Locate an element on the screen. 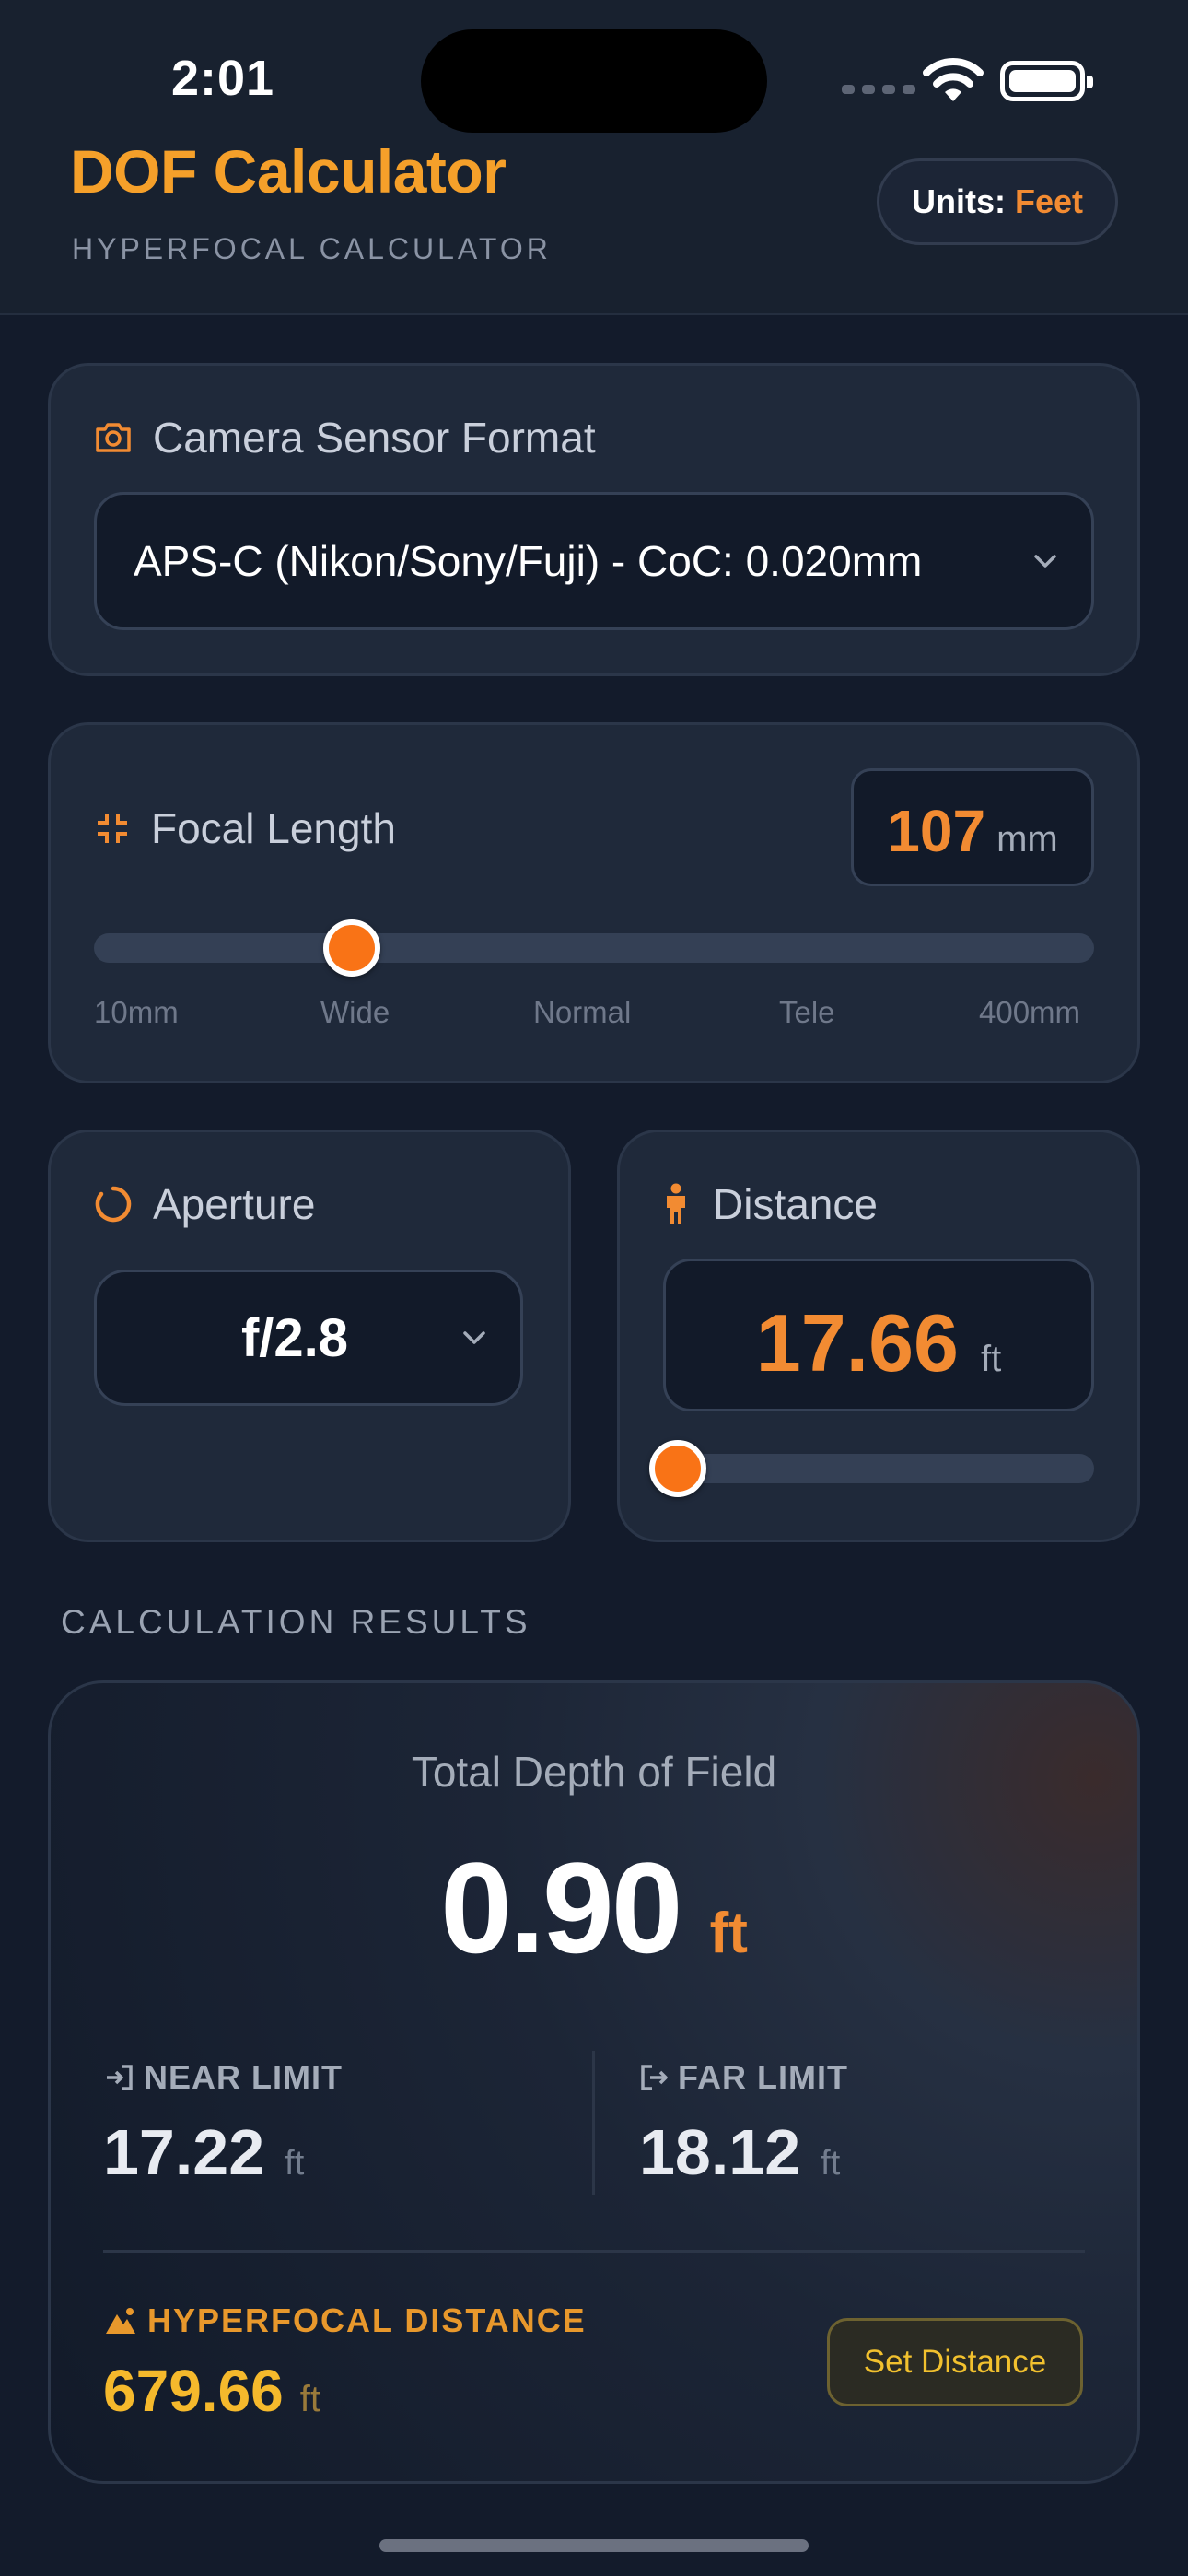  app-subtitle: HYPERFOCAL CALCULATOR is located at coordinates (312, 248).